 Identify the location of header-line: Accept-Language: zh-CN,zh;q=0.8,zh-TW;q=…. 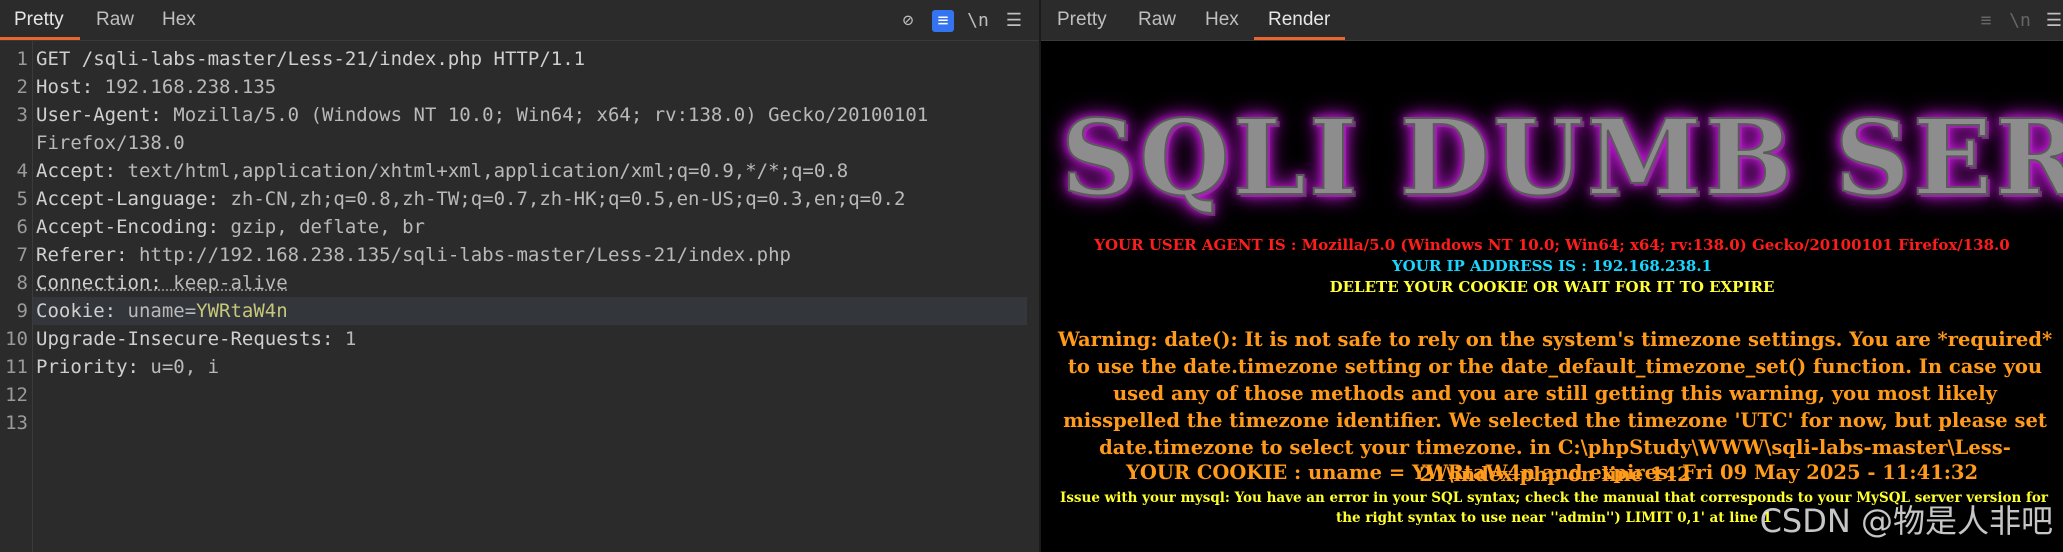
(471, 199).